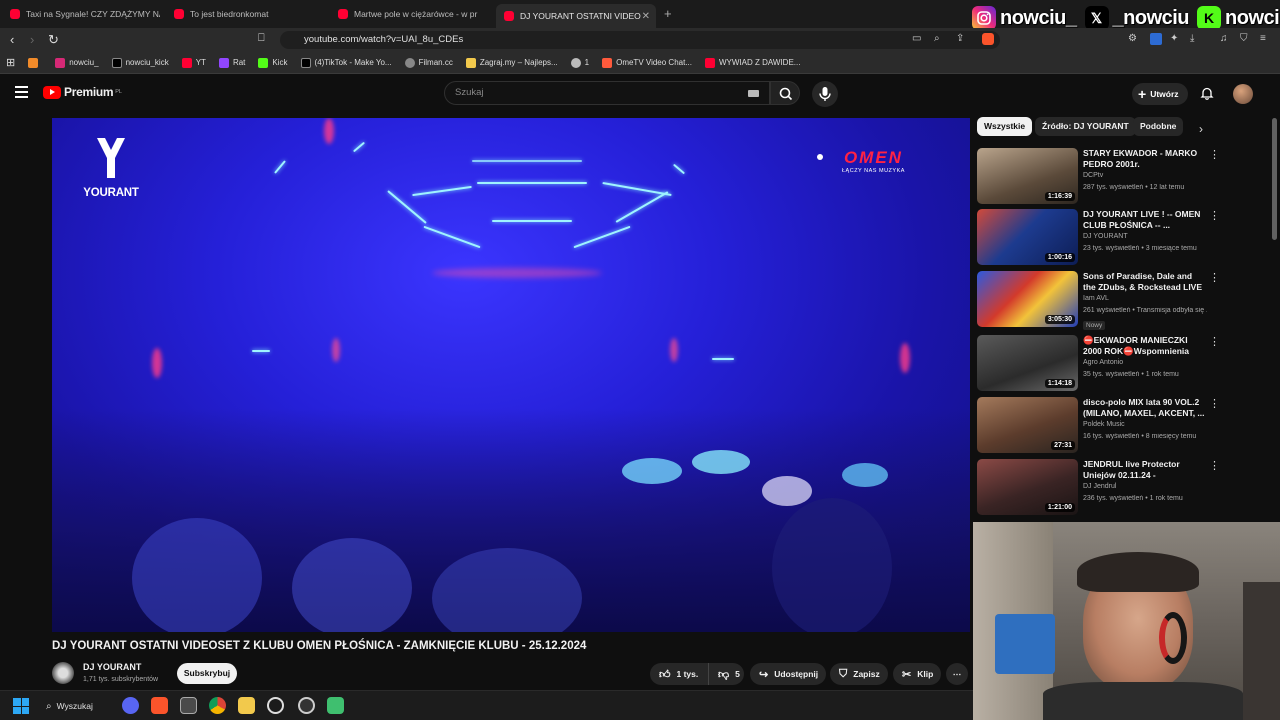 The width and height of the screenshot is (1280, 720). What do you see at coordinates (962, 39) in the screenshot?
I see `share-icon: ⇪` at bounding box center [962, 39].